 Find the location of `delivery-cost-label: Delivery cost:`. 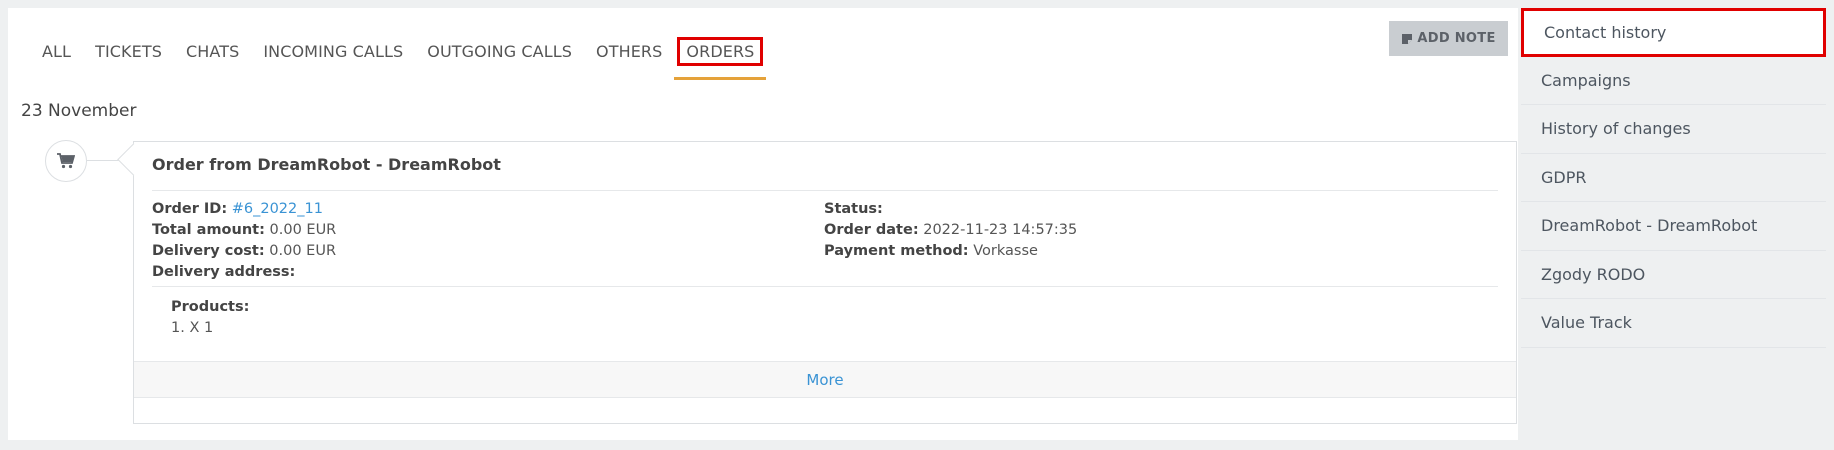

delivery-cost-label: Delivery cost: is located at coordinates (208, 251).